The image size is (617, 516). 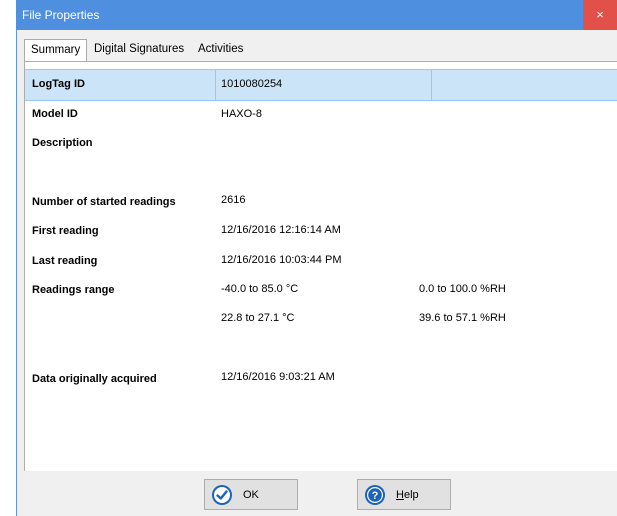 What do you see at coordinates (260, 289) in the screenshot?
I see `readings-range-temperature: -40.0 to 85.0 °C` at bounding box center [260, 289].